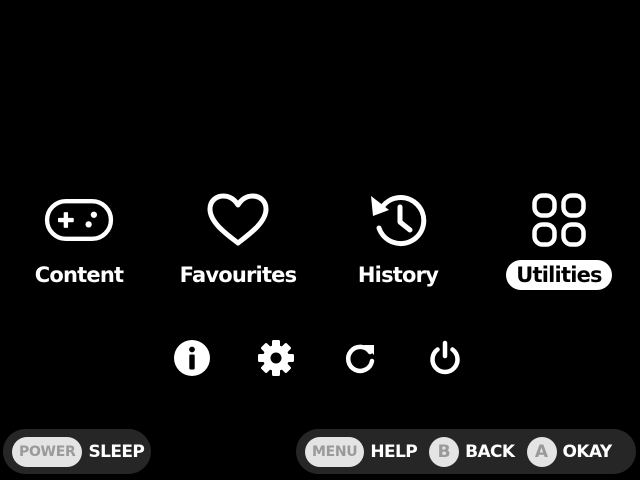 The image size is (640, 480). What do you see at coordinates (559, 275) in the screenshot?
I see `menu-item-label: Utilities` at bounding box center [559, 275].